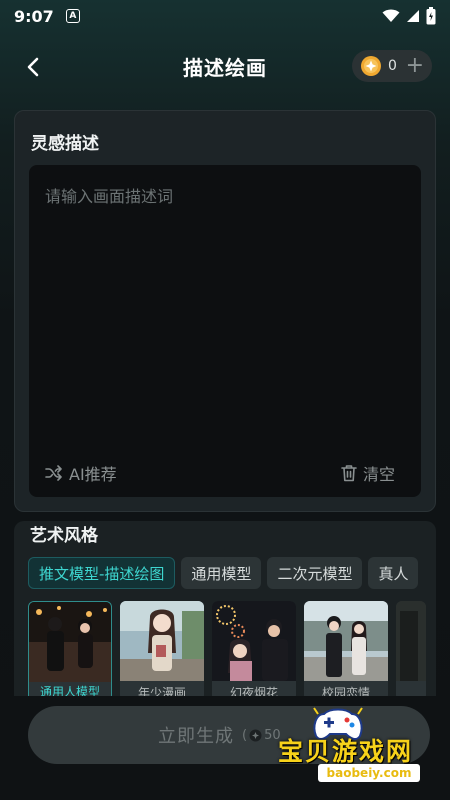 The height and width of the screenshot is (800, 450). What do you see at coordinates (65, 144) in the screenshot?
I see `prompt-card-title: 灵感描述` at bounding box center [65, 144].